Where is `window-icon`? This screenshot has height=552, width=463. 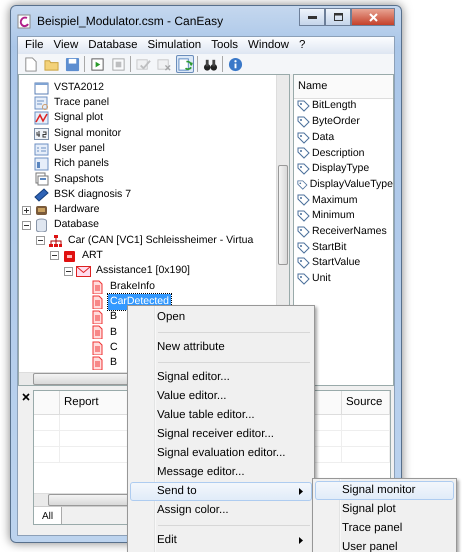 window-icon is located at coordinates (41, 87).